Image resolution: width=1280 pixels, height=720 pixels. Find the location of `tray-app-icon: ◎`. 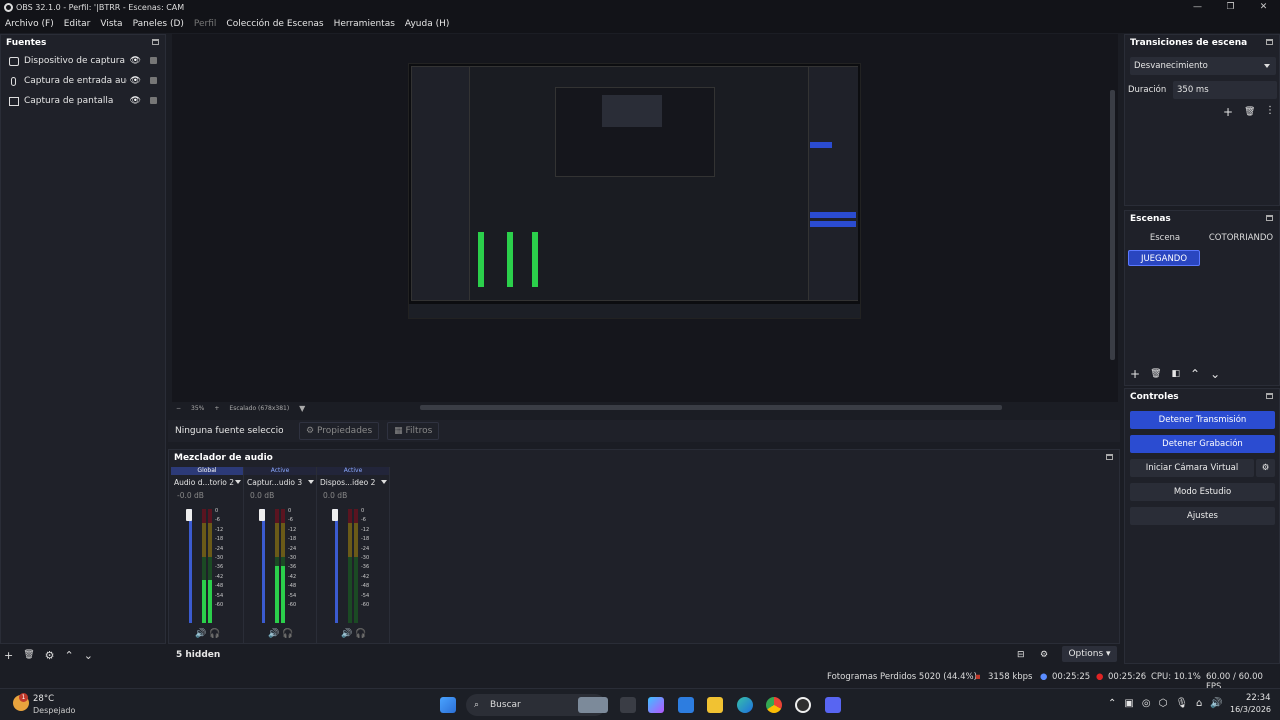

tray-app-icon: ◎ is located at coordinates (1146, 703).